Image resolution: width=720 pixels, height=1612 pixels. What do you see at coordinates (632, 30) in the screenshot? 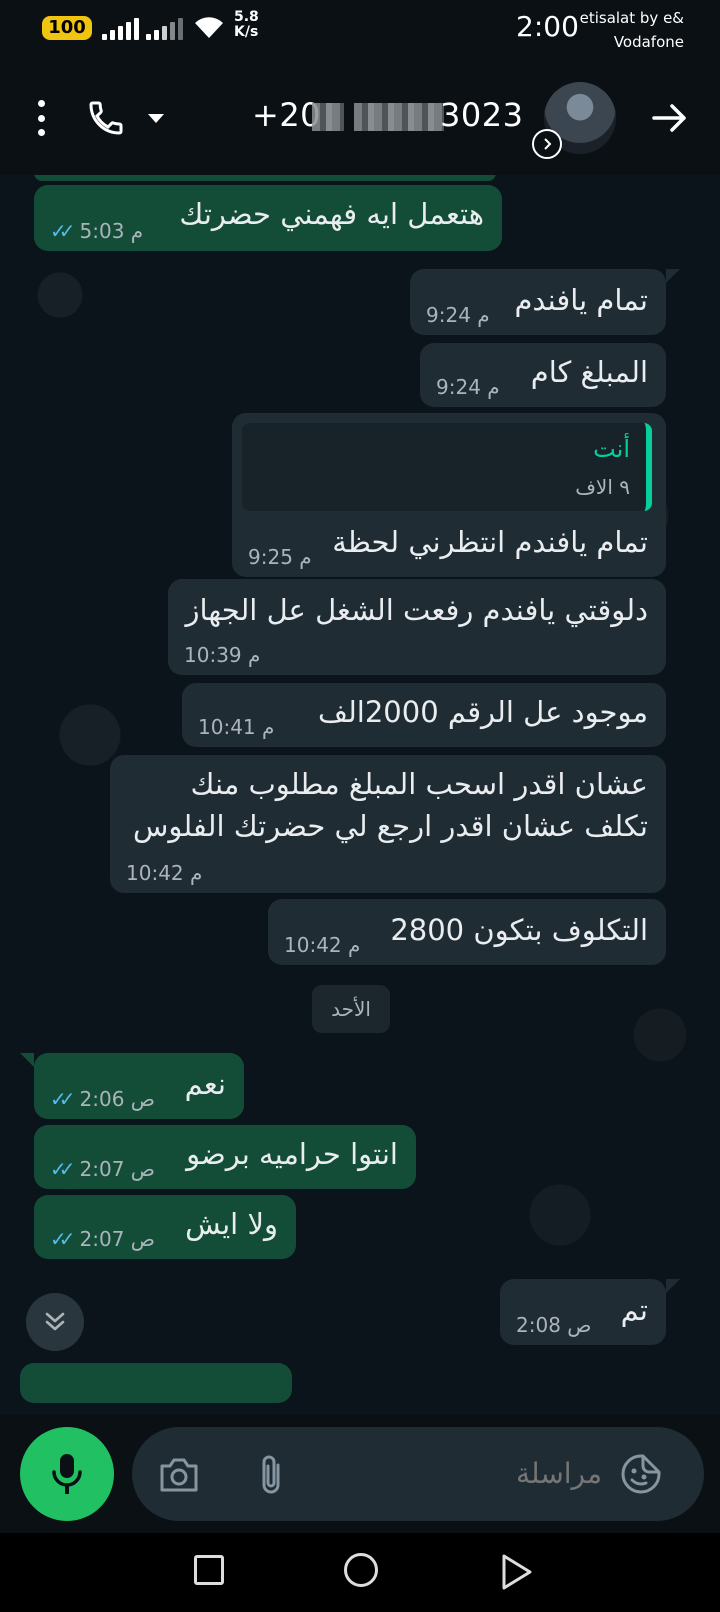
I see `carrier-label: etisalat by e& Vodafone` at bounding box center [632, 30].